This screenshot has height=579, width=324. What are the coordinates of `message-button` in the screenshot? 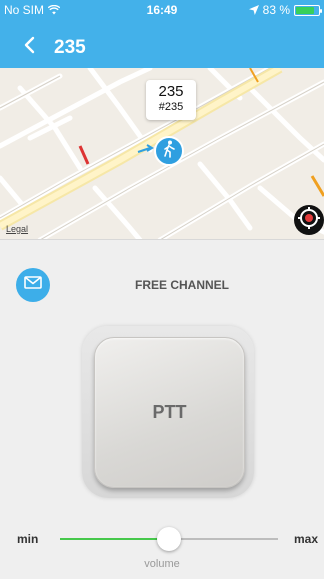 It's located at (33, 285).